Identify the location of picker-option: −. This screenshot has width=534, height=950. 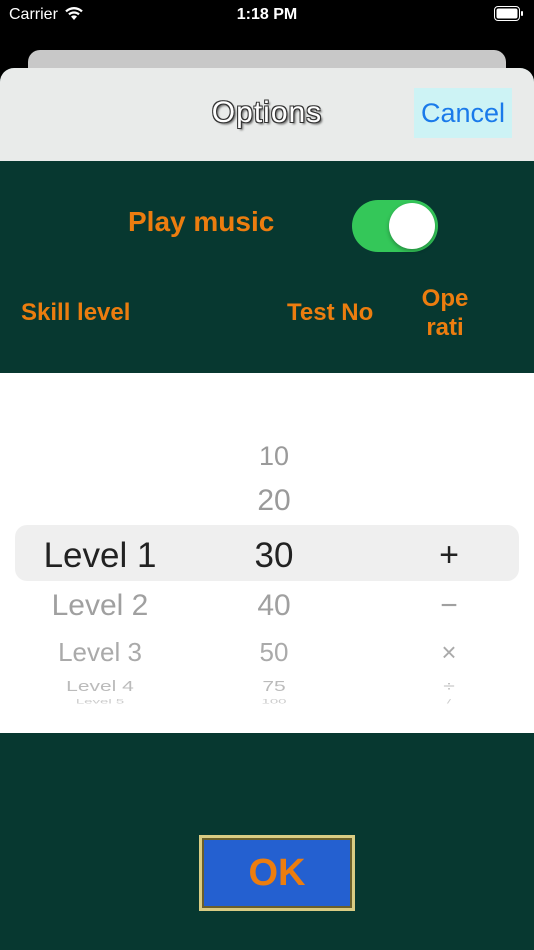
(449, 606).